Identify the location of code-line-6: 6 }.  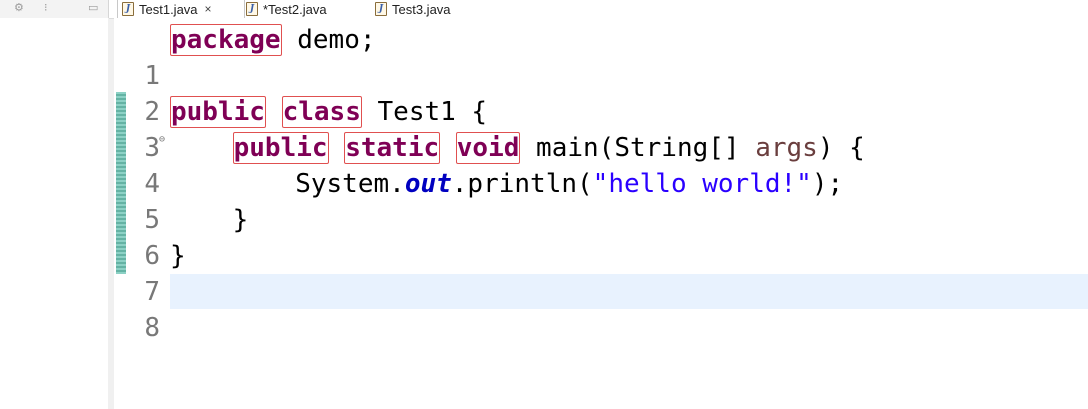
(608, 236).